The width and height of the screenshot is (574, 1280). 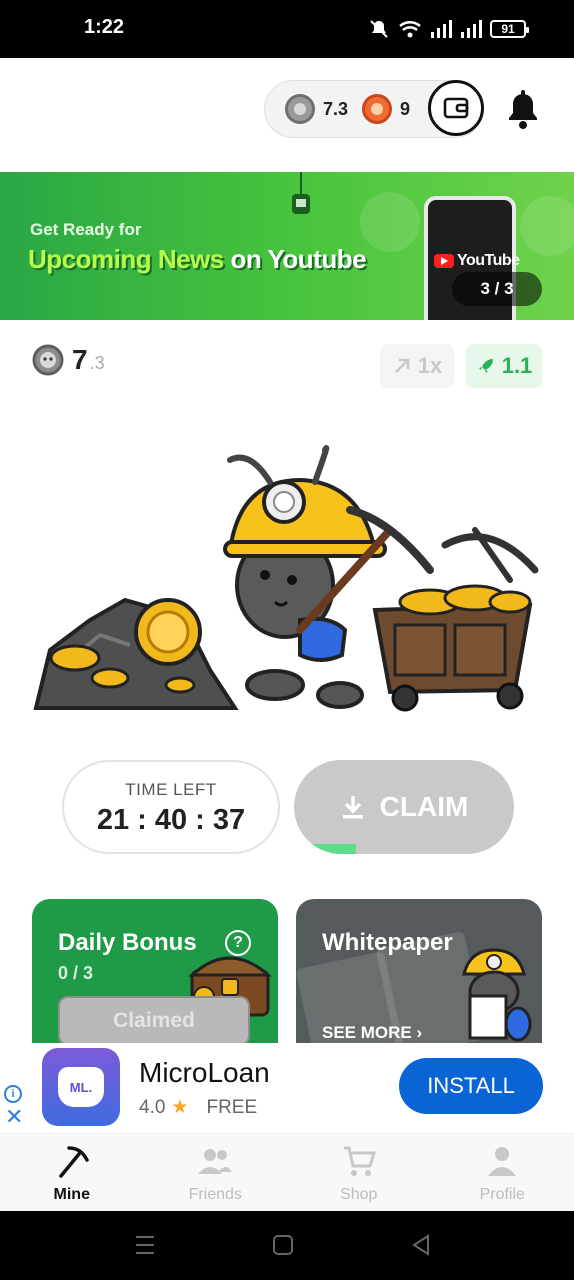 I want to click on lamp-icon, so click(x=301, y=193).